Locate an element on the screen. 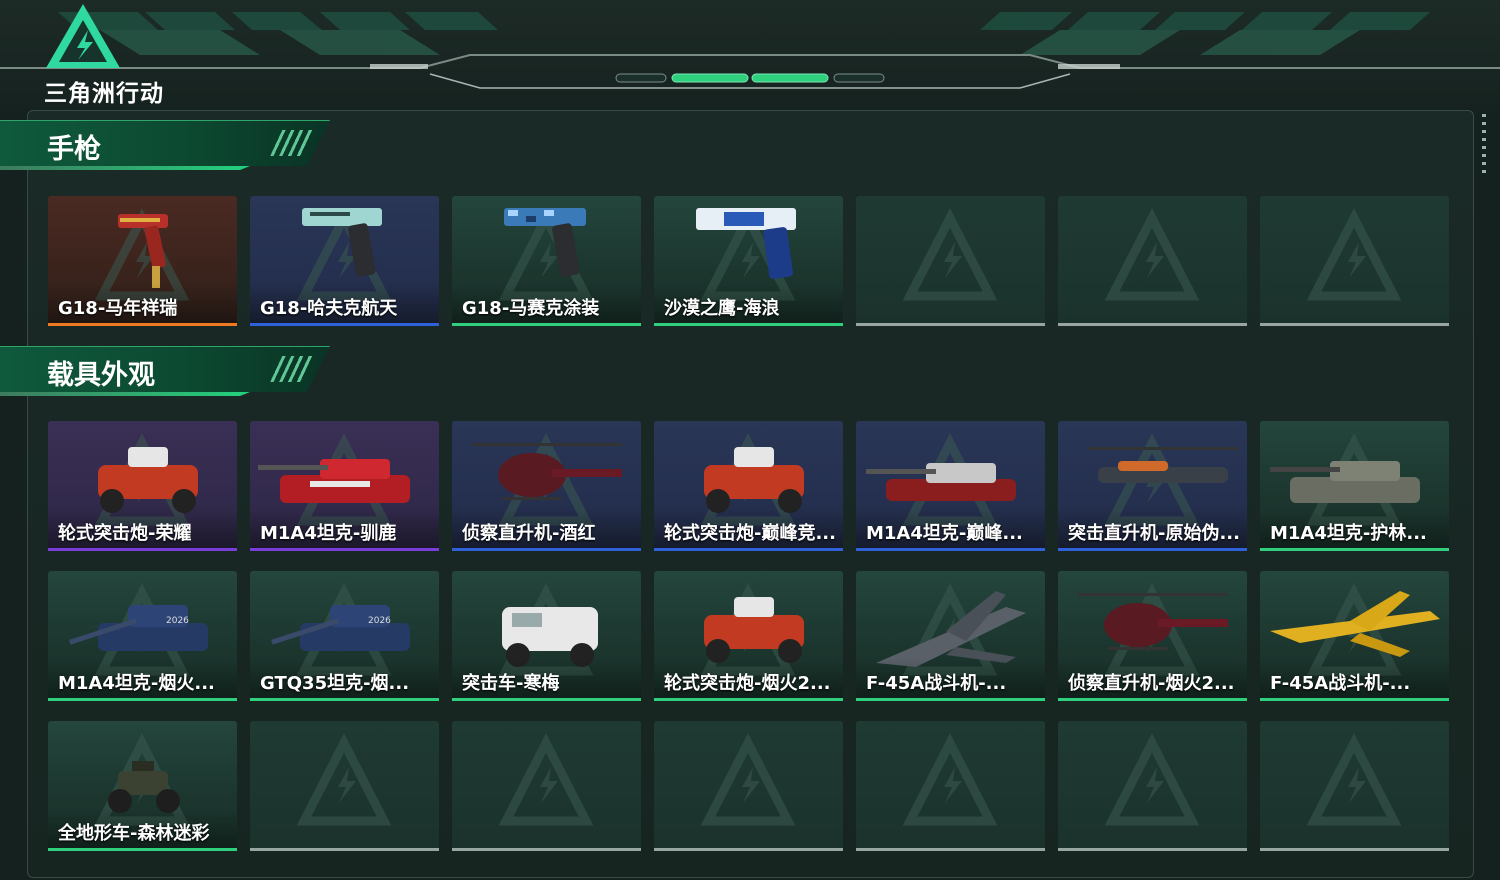  delta-triangle-icon is located at coordinates (83, 36).